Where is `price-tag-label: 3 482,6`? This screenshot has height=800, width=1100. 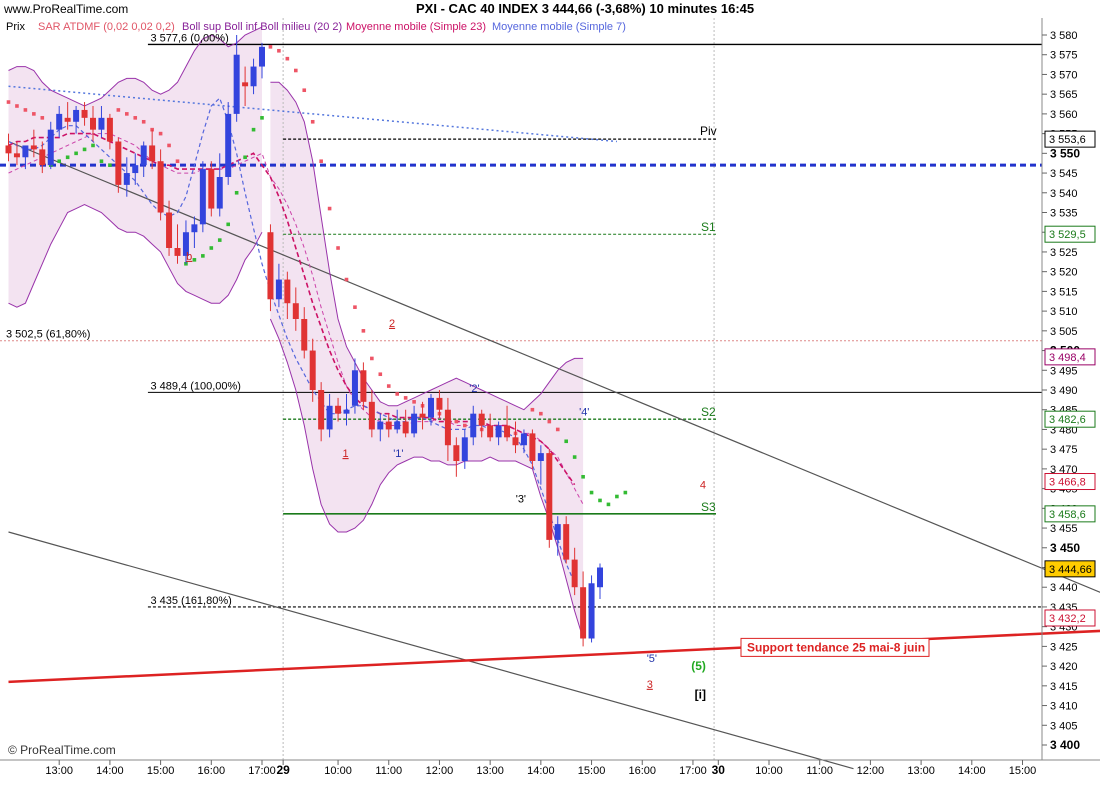
price-tag-label: 3 482,6 is located at coordinates (1067, 420).